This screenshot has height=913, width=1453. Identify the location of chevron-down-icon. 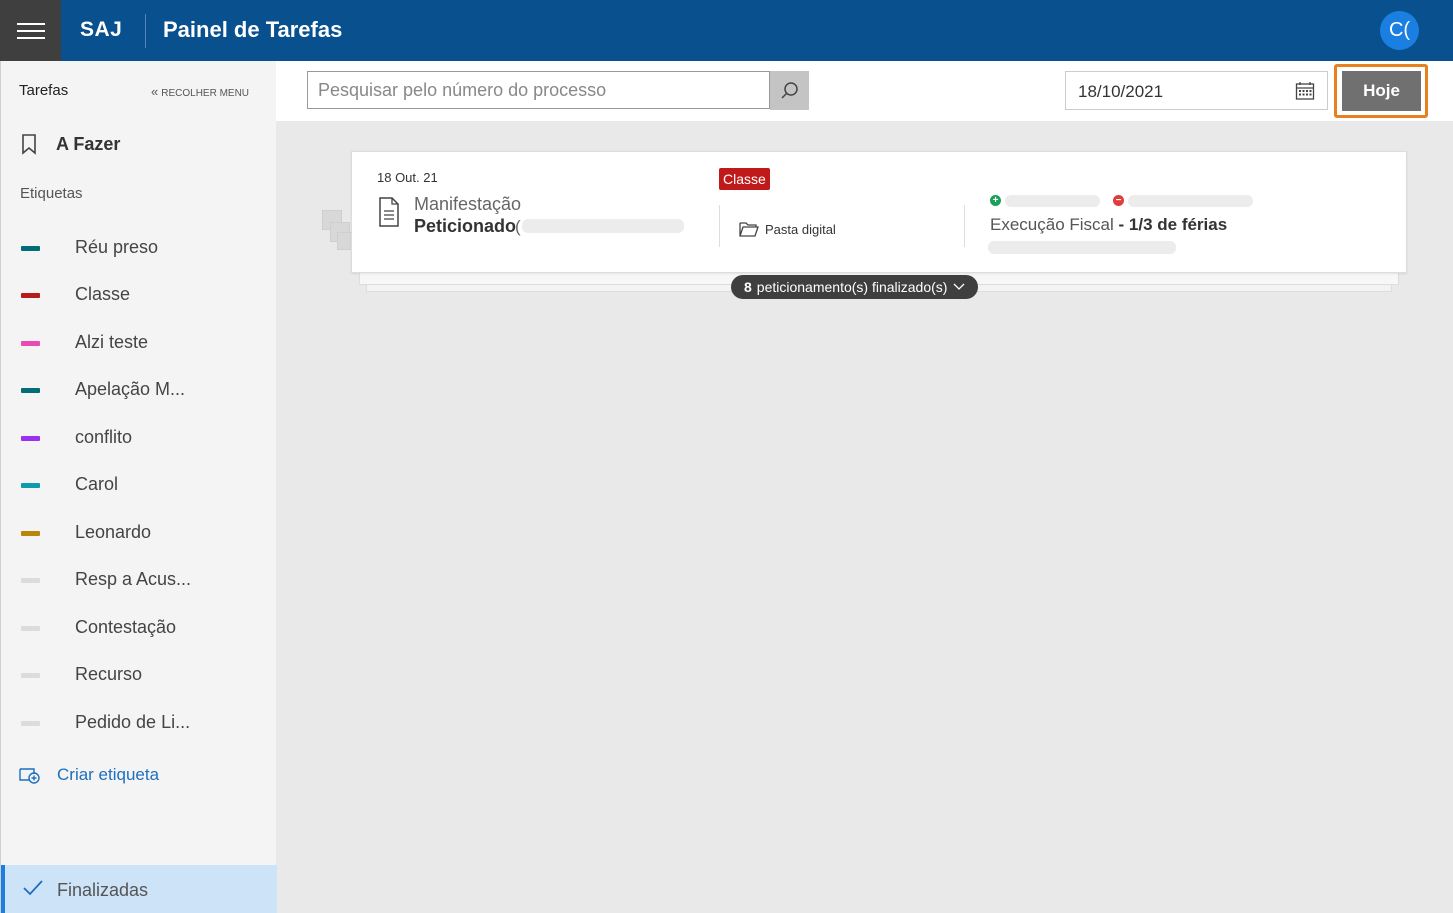
(959, 286).